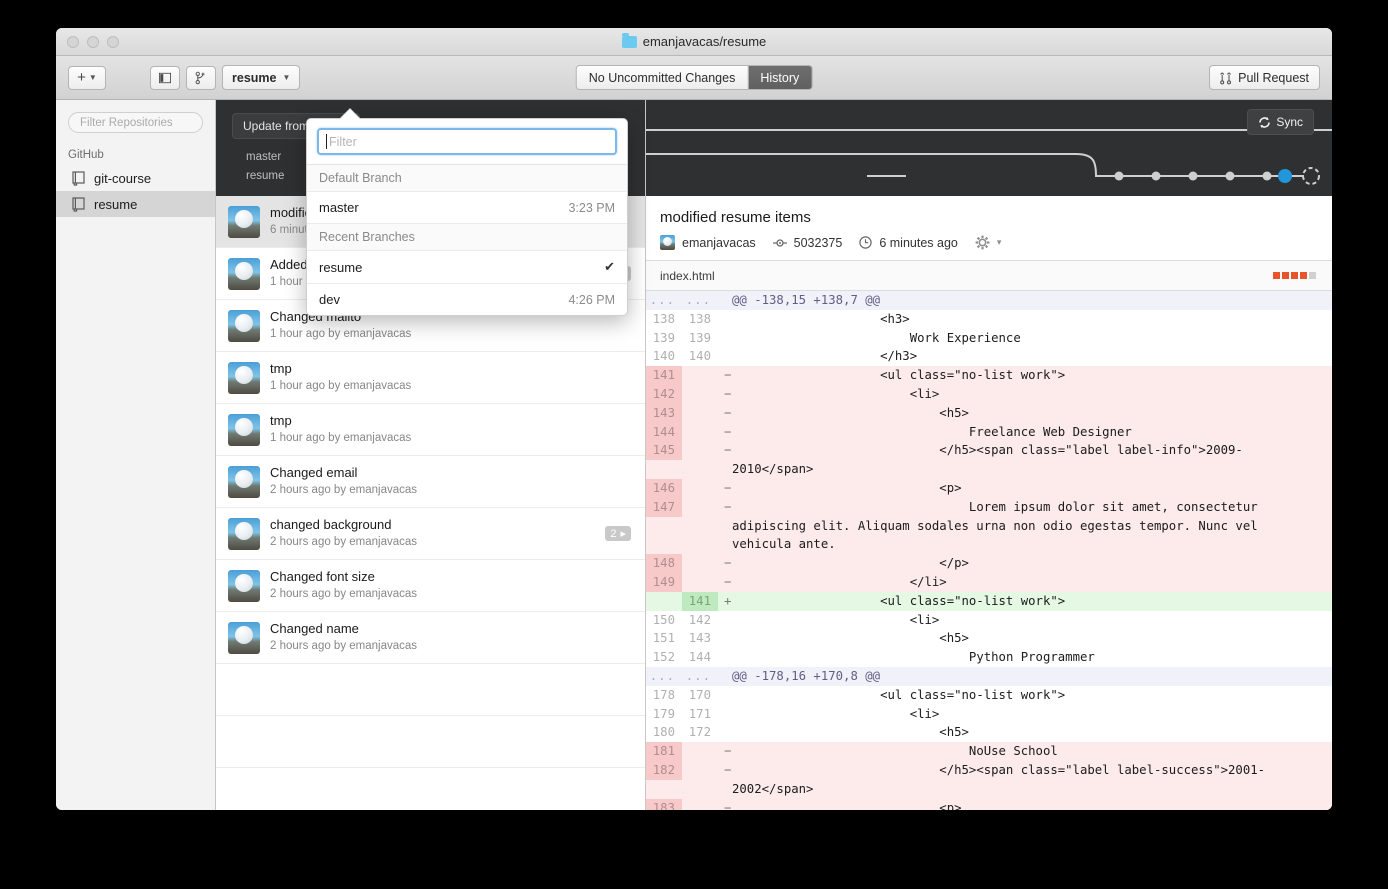 The width and height of the screenshot is (1388, 889). Describe the element at coordinates (314, 472) in the screenshot. I see `commit-title: Changed email` at that location.